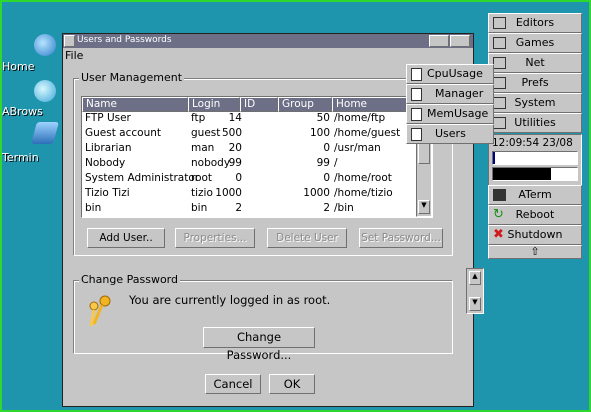  I want to click on table-cell: /, so click(336, 163).